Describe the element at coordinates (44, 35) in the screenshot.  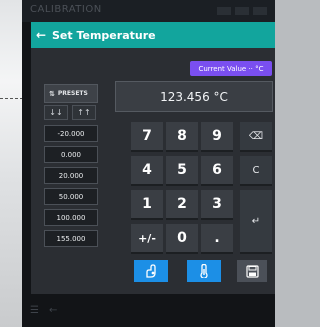
I see `back-arrow-icon: ←` at that location.